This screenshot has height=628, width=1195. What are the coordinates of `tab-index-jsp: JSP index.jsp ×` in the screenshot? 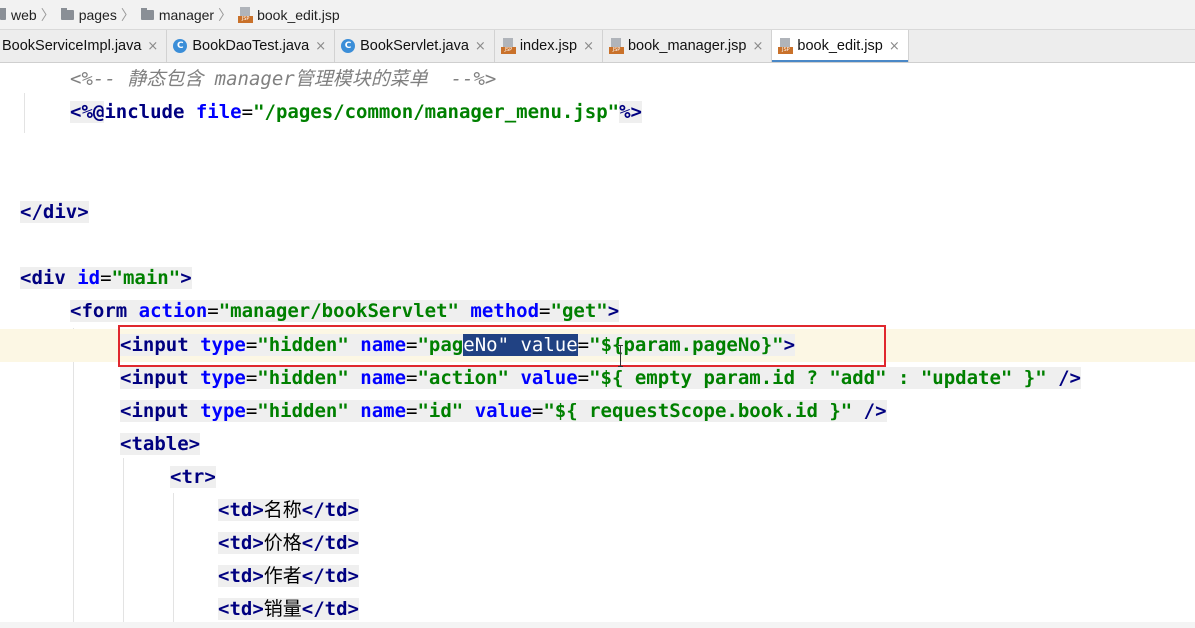 It's located at (549, 46).